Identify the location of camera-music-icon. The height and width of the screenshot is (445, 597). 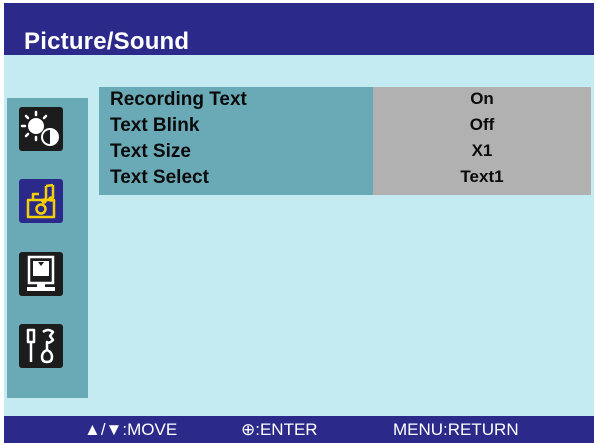
(41, 201).